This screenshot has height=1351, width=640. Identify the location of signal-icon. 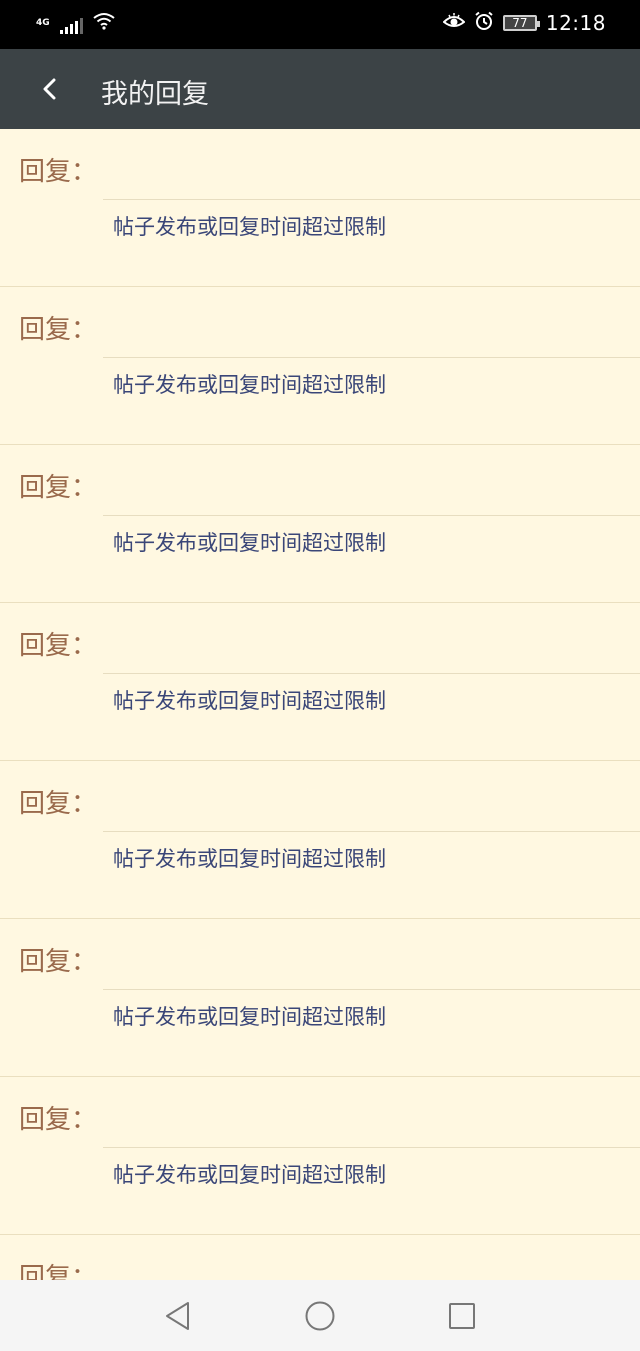
(71, 26).